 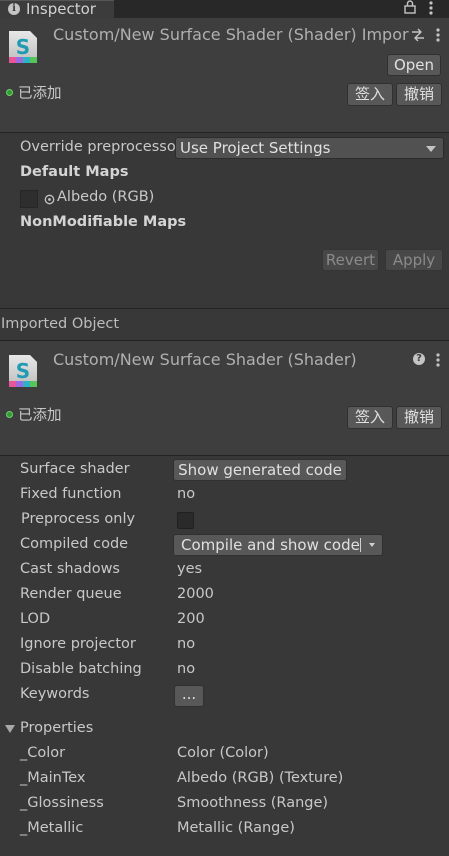 I want to click on asset-menu-icon, so click(x=438, y=37).